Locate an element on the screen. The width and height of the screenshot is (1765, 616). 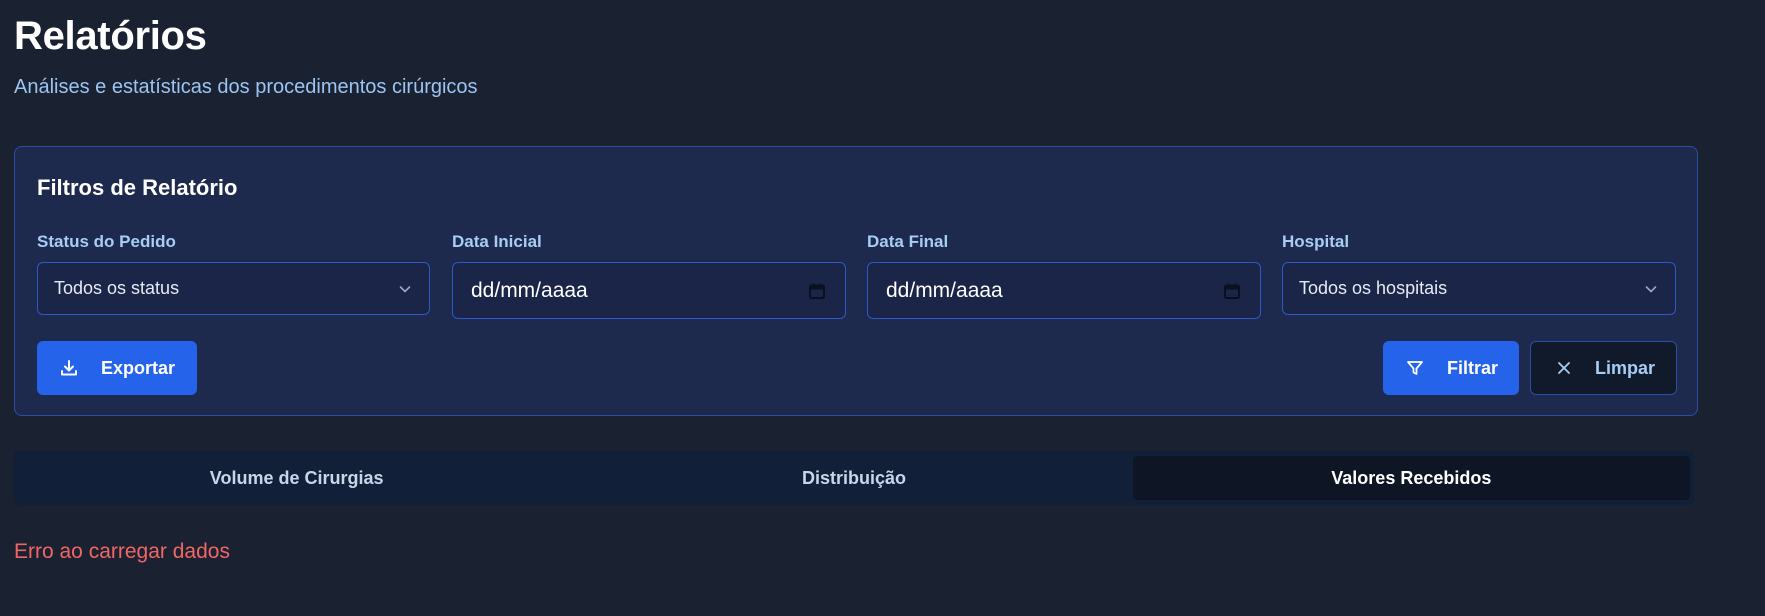
start-date-field: Data Inicial dd/mm/aaaa is located at coordinates (649, 275).